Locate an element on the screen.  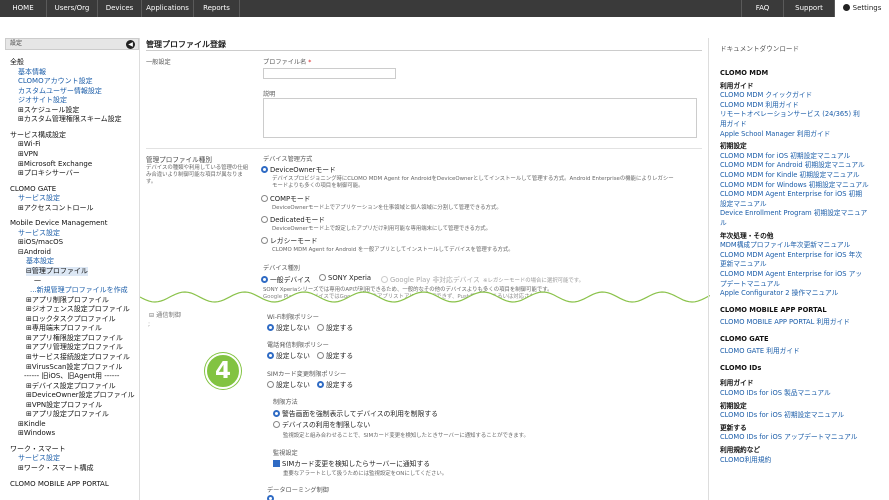
comm-section-label: ⊟ 通信制御 is located at coordinates (165, 314).